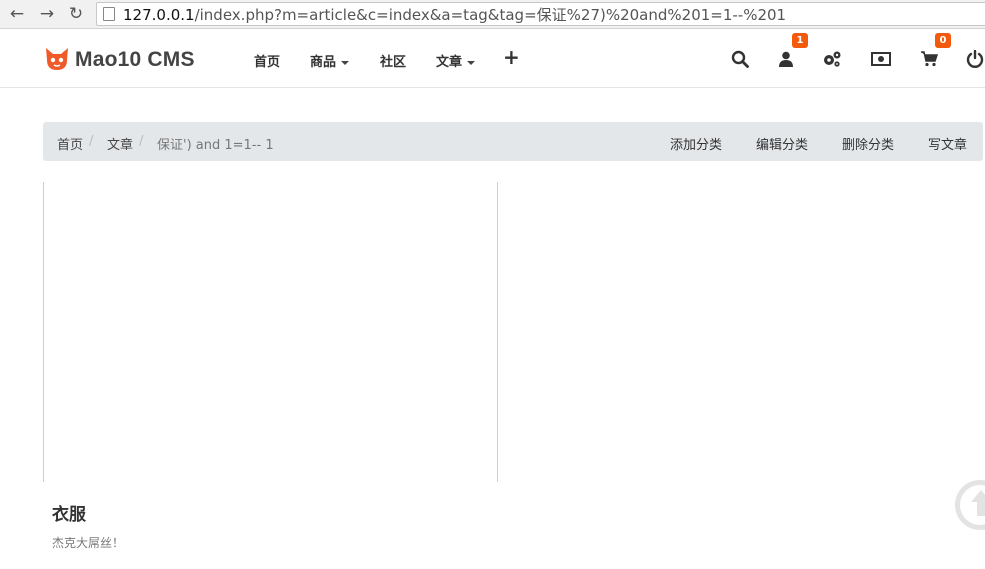 This screenshot has height=569, width=985. Describe the element at coordinates (511, 57) in the screenshot. I see `plus-icon: +` at that location.